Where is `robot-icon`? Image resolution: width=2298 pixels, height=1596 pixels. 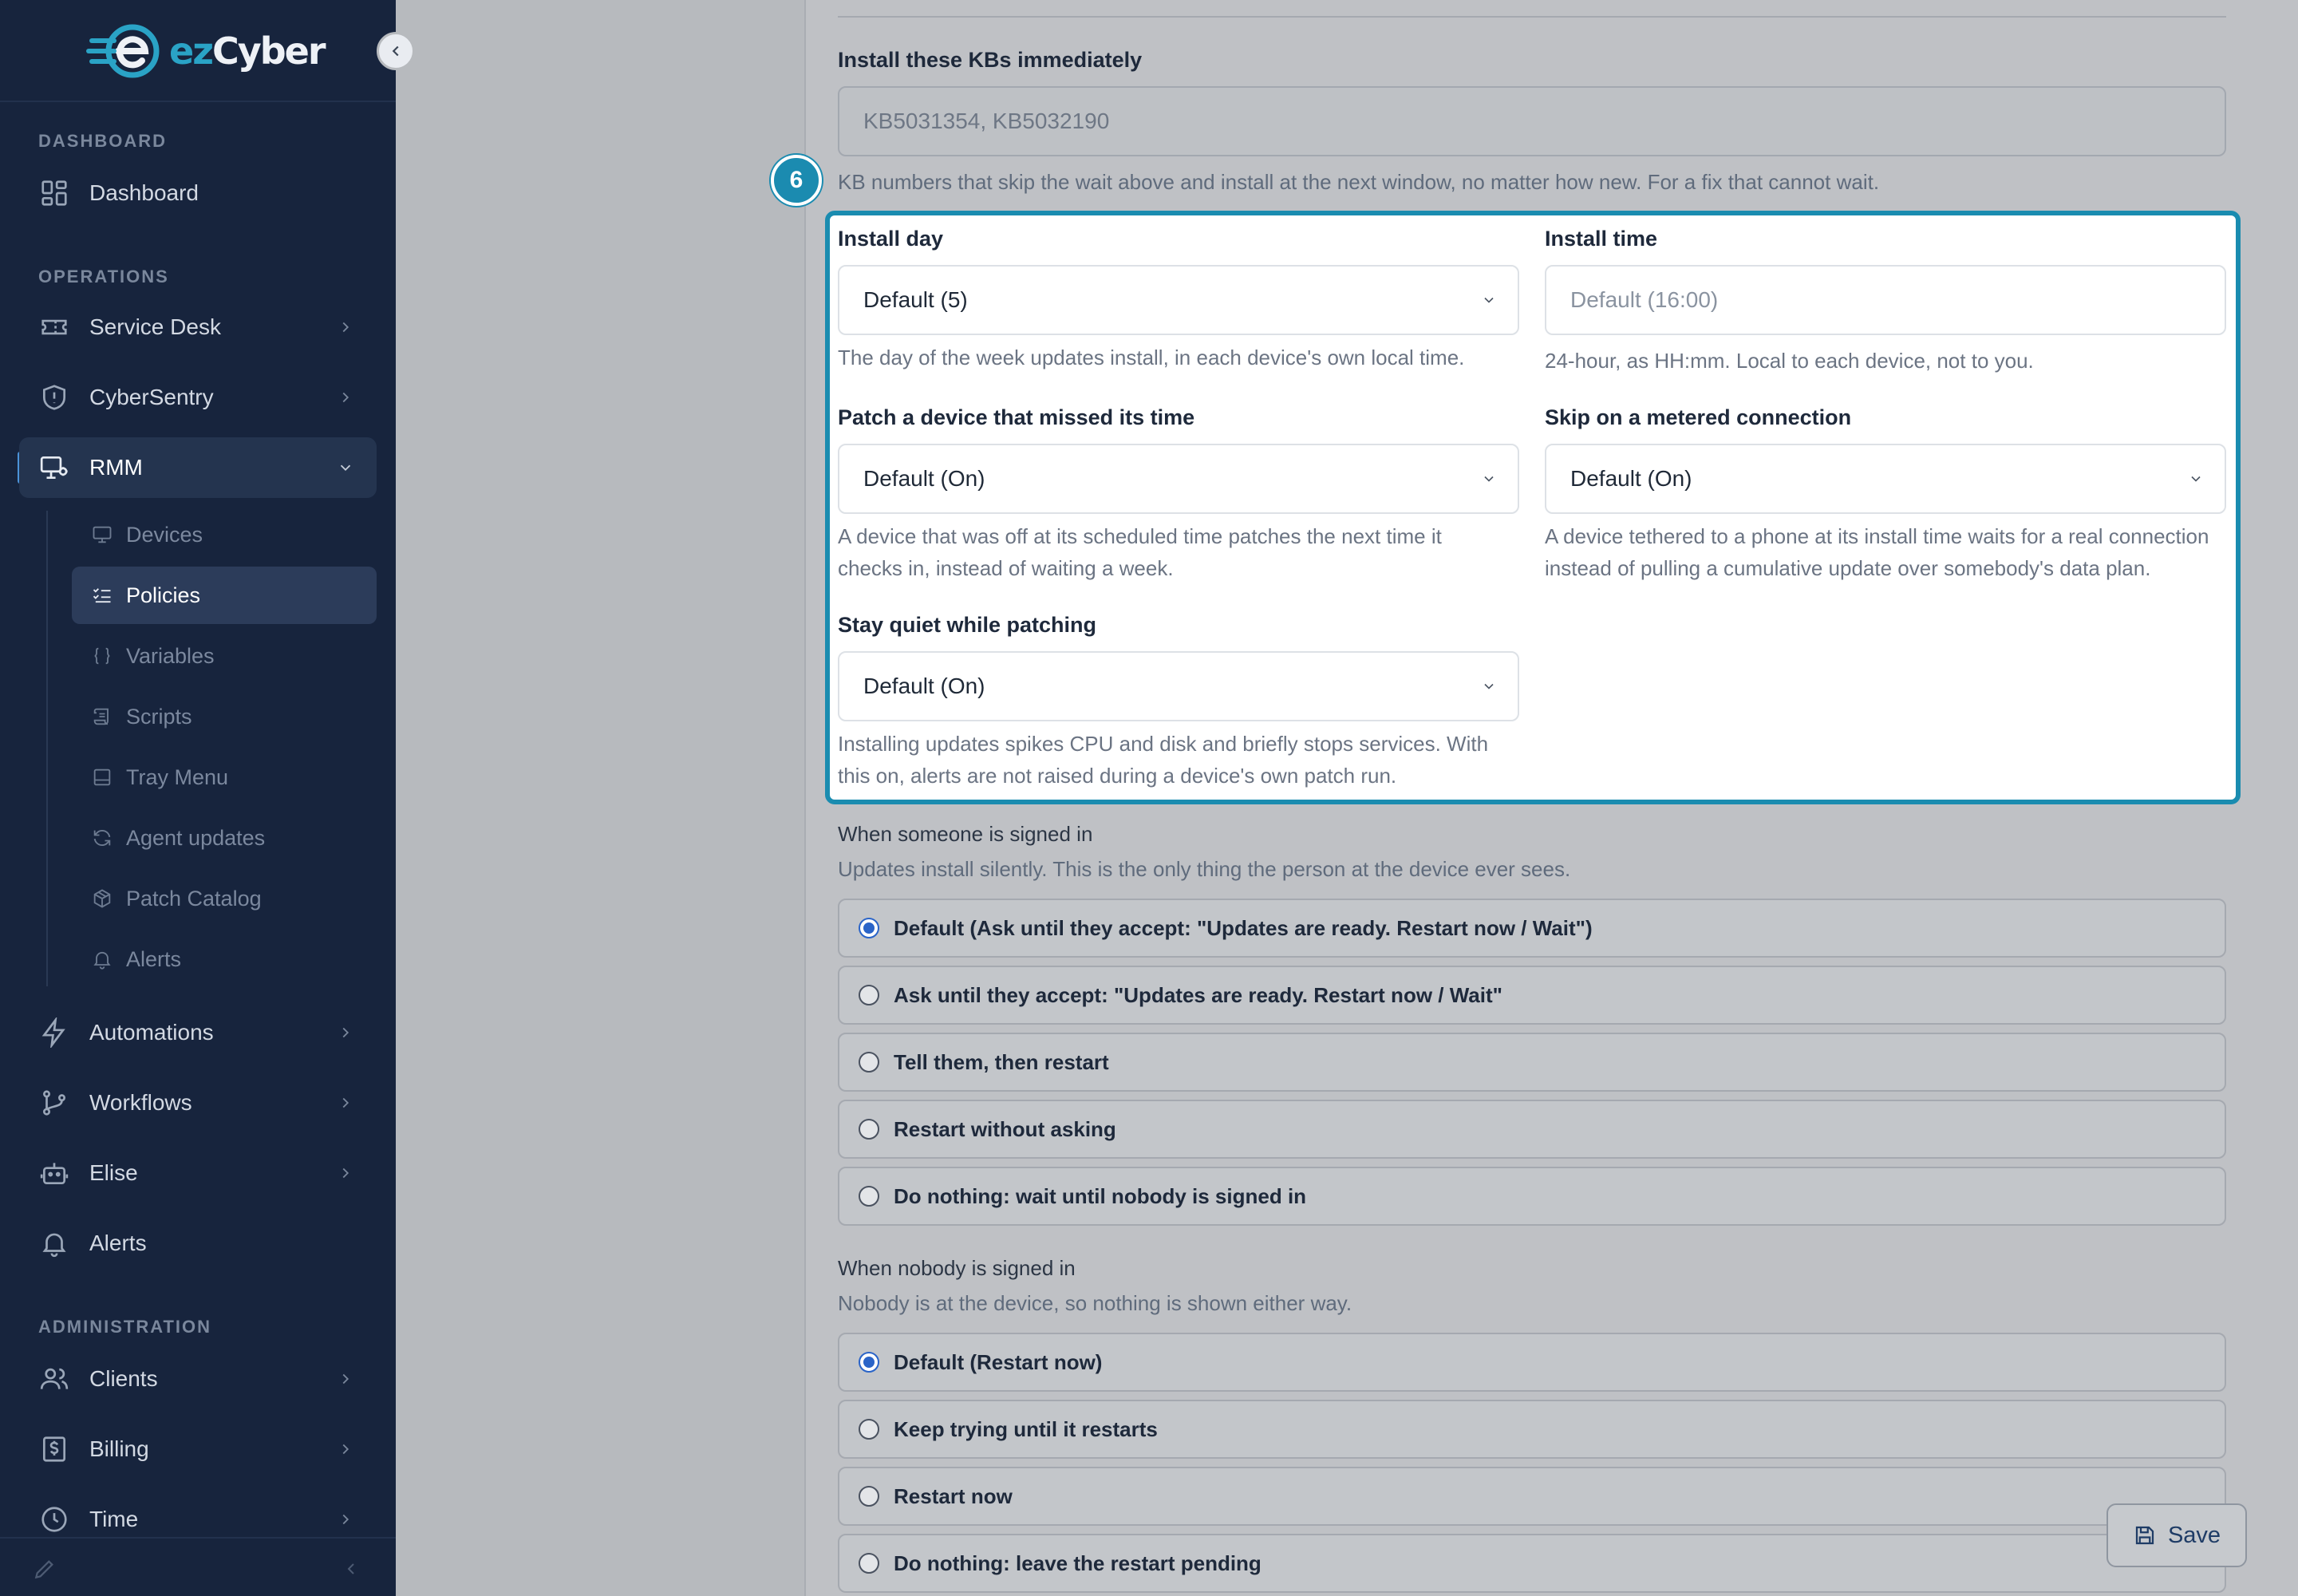 robot-icon is located at coordinates (54, 1173).